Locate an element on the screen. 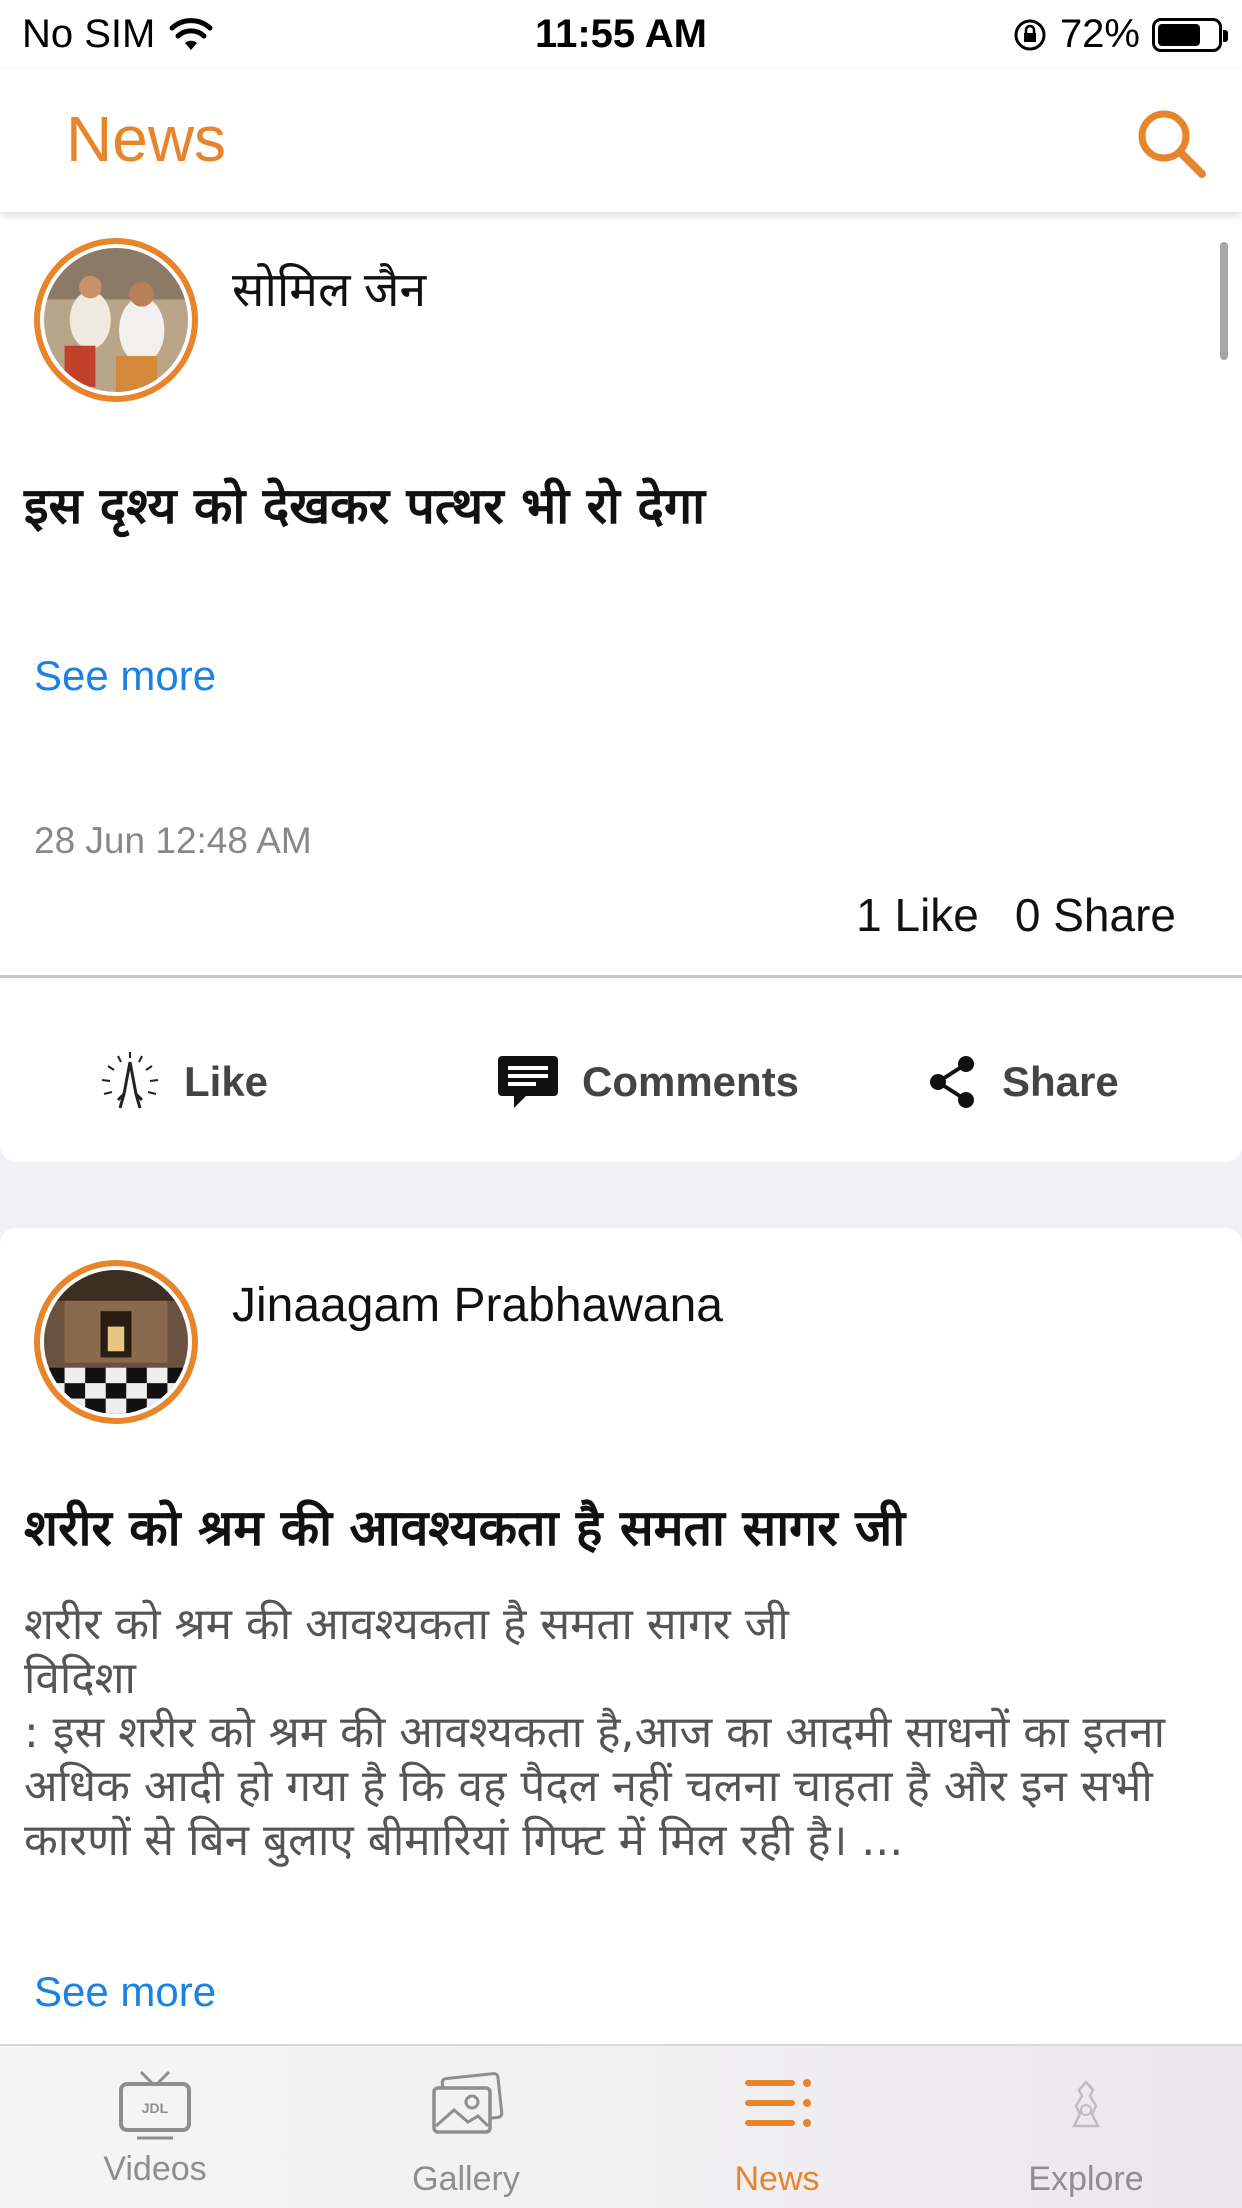 This screenshot has height=2208, width=1242. share-button: Share is located at coordinates (1021, 1082).